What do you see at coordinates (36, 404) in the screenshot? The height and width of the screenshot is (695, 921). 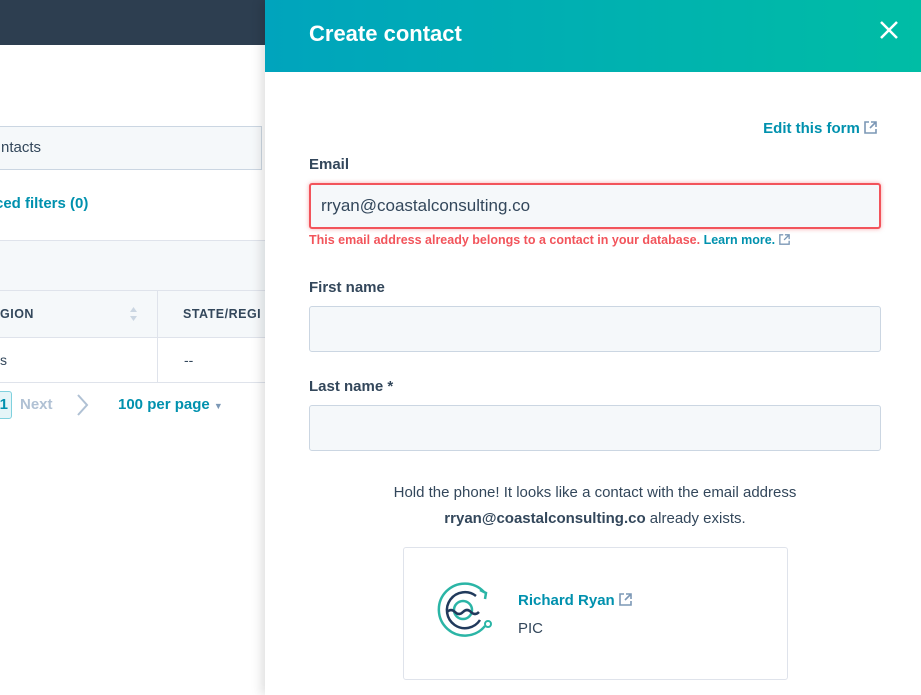 I see `next-button: Next` at bounding box center [36, 404].